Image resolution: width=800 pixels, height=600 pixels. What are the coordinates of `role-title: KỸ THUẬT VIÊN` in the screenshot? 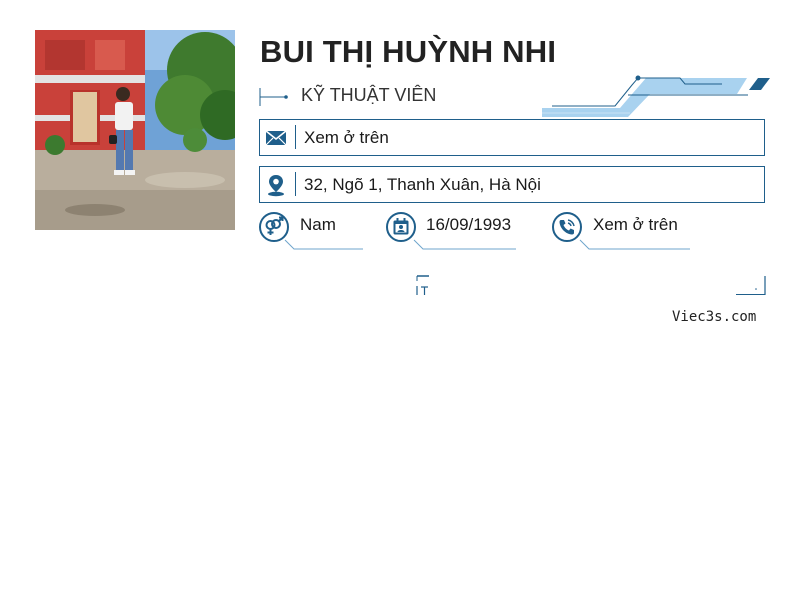 It's located at (369, 95).